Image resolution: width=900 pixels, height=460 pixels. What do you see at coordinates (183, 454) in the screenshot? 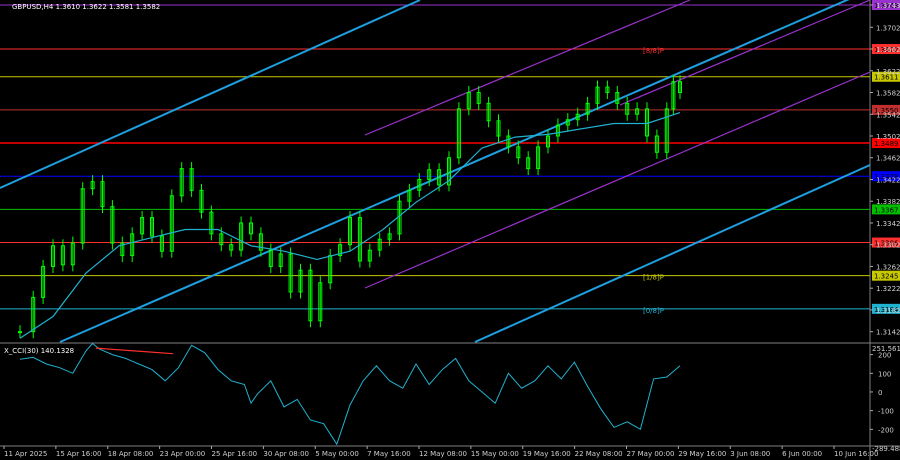
I see `time-tick-label: 23 Apr 00:00` at bounding box center [183, 454].